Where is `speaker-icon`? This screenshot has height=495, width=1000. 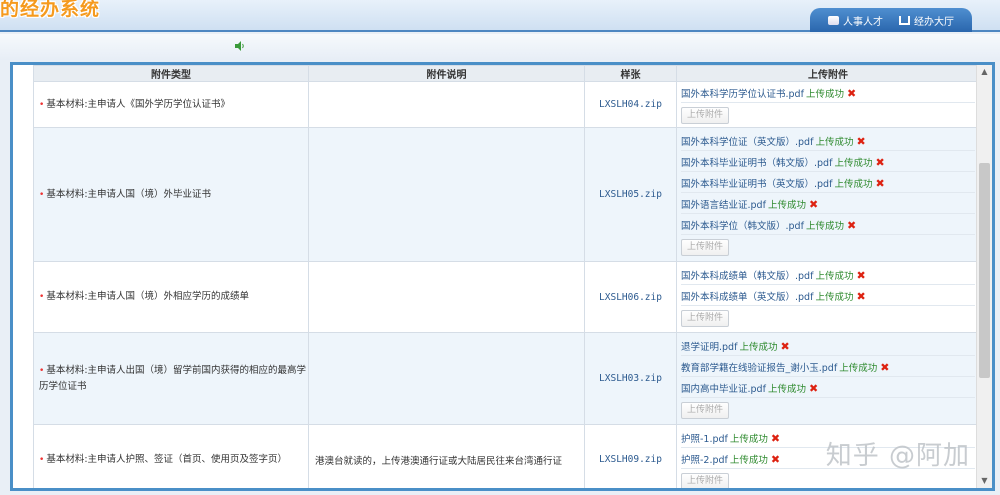
speaker-icon is located at coordinates (240, 46).